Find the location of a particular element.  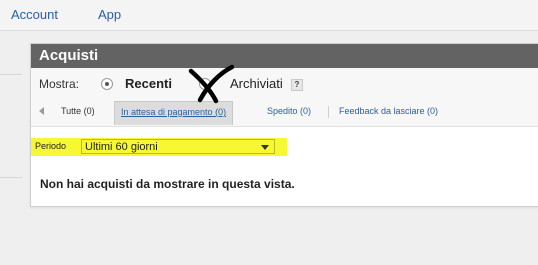

arrow-left-icon is located at coordinates (41, 111).